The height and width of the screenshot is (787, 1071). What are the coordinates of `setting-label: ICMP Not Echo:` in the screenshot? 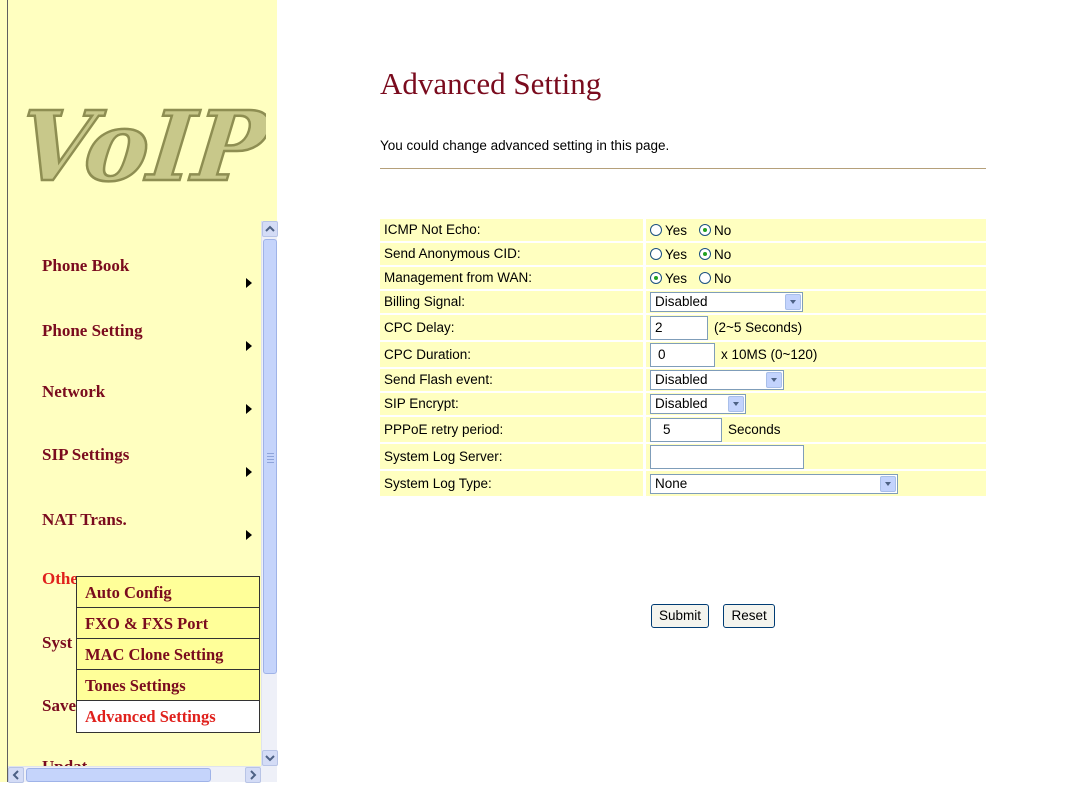 It's located at (511, 230).